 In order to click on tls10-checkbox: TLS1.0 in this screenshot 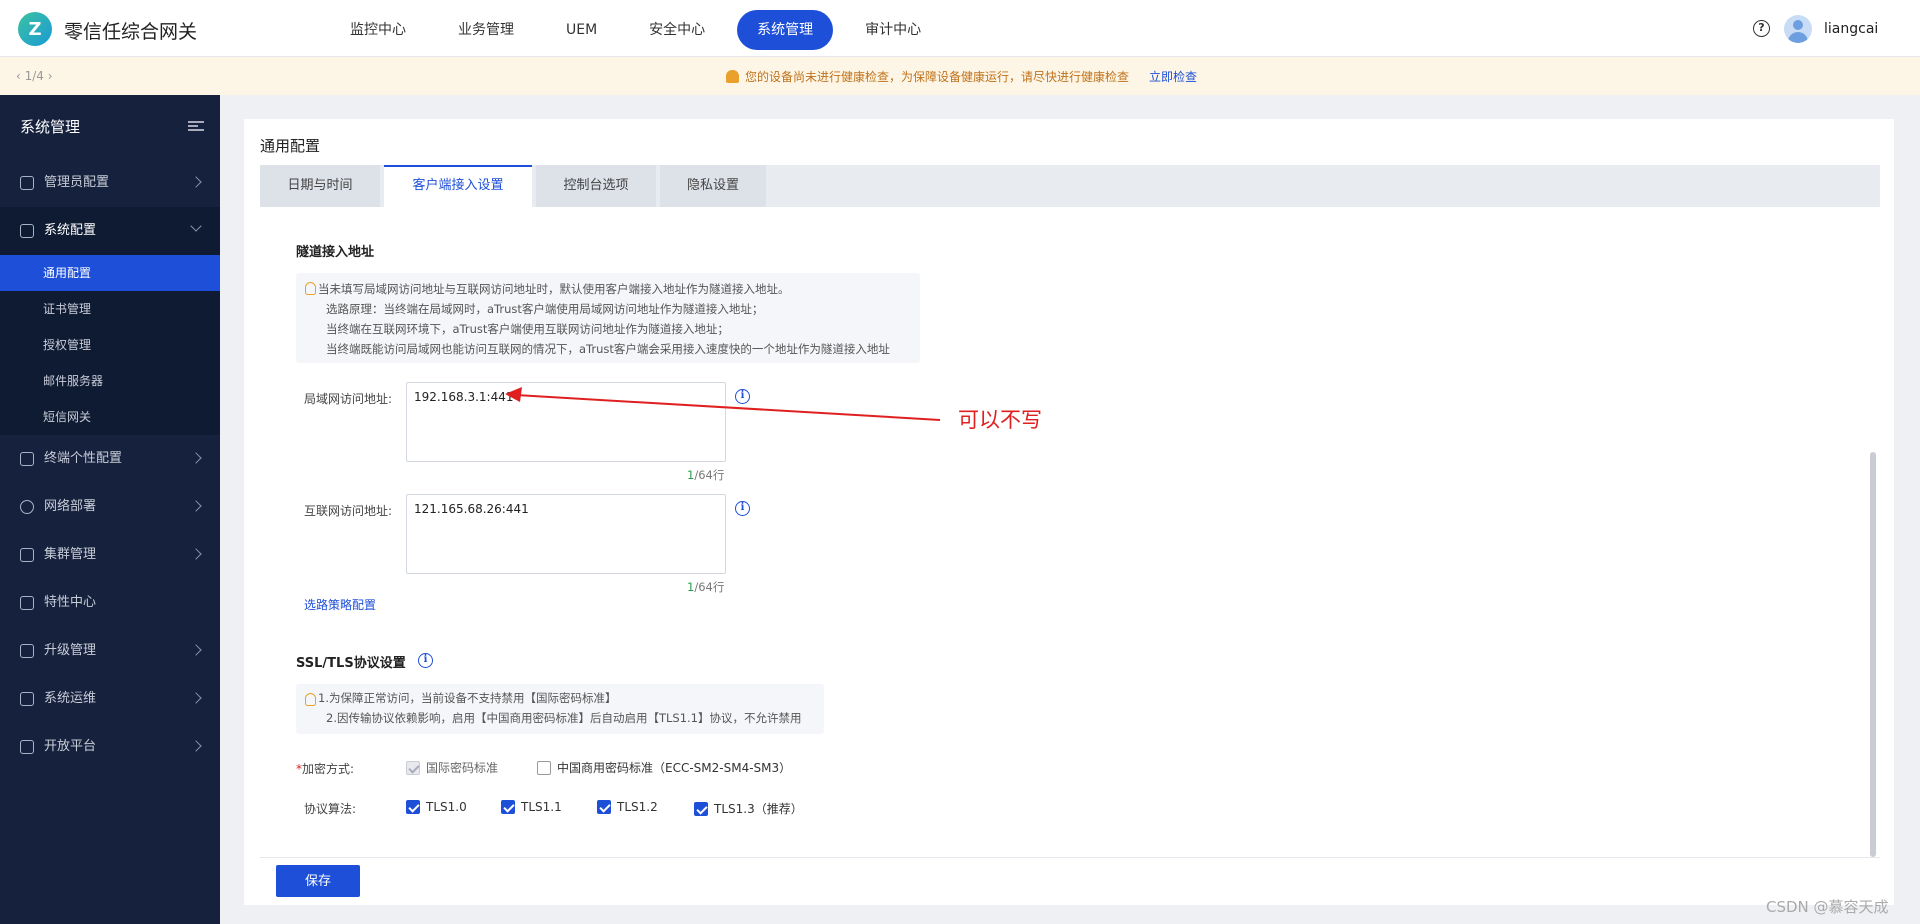, I will do `click(436, 807)`.